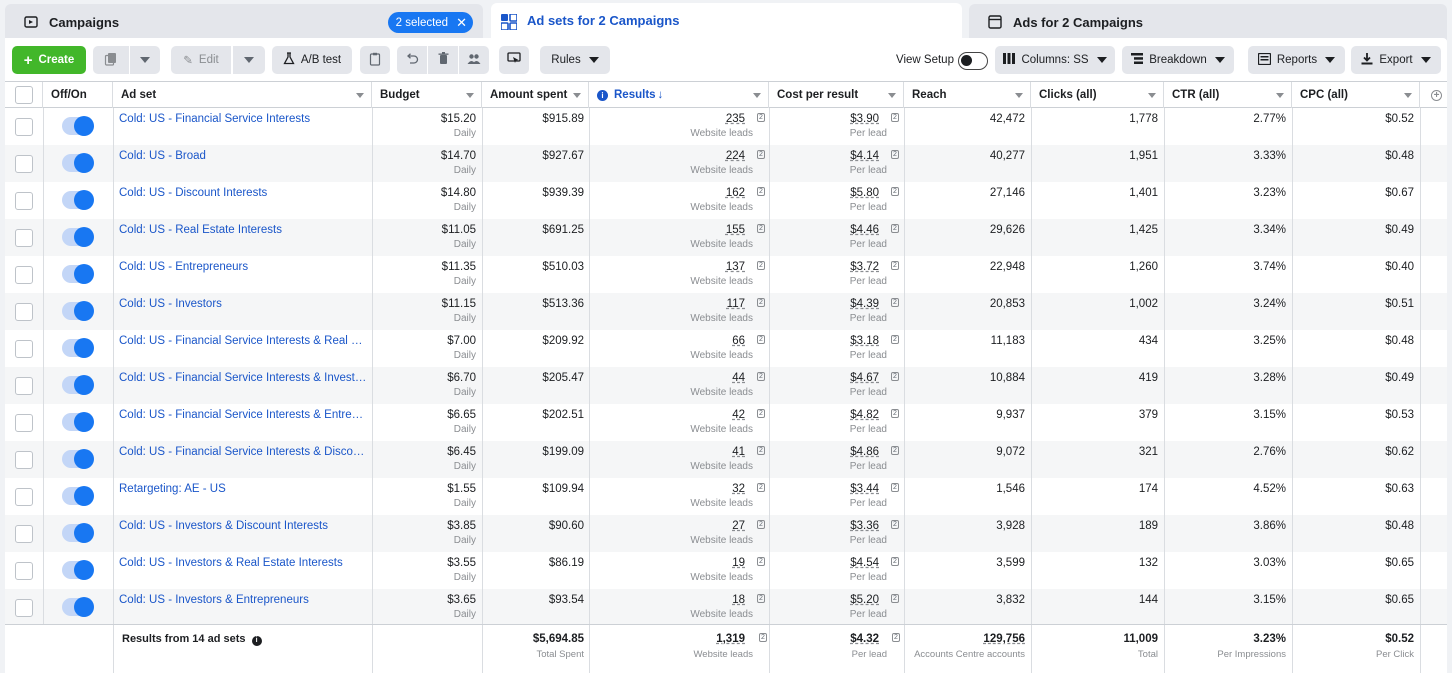 Image resolution: width=1452 pixels, height=673 pixels. Describe the element at coordinates (738, 341) in the screenshot. I see `results-value: 66` at that location.